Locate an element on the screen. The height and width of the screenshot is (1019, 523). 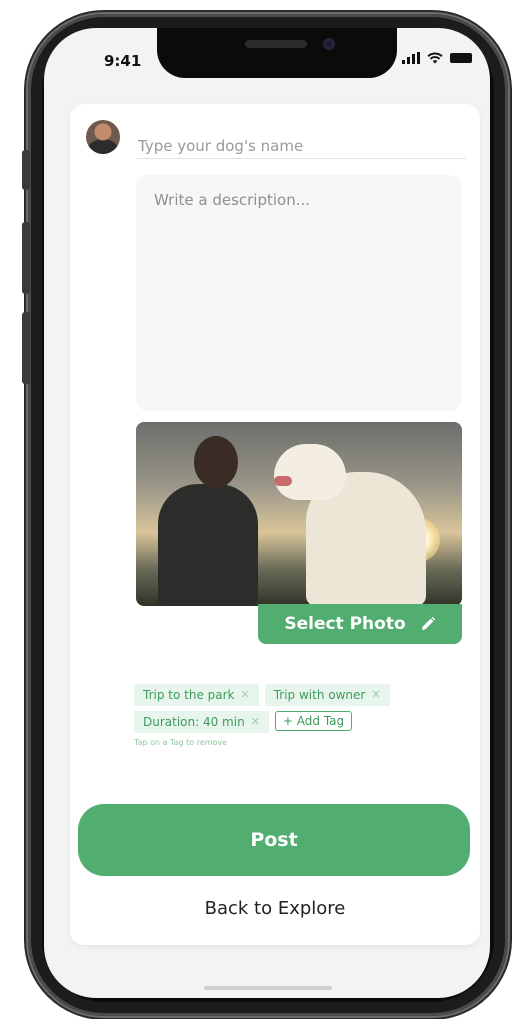
avatar is located at coordinates (103, 137).